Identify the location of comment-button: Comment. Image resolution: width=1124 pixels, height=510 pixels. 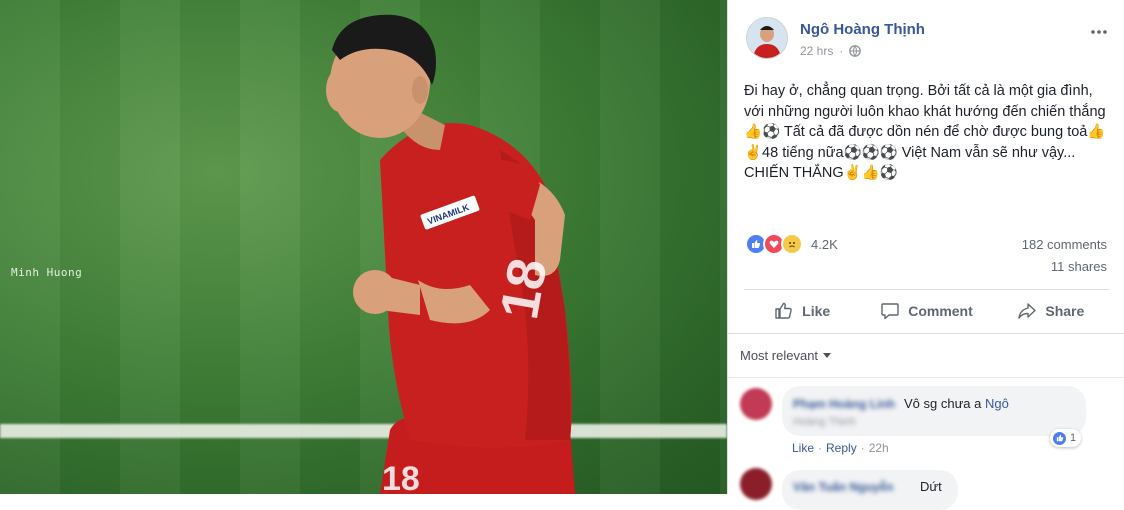
(926, 311).